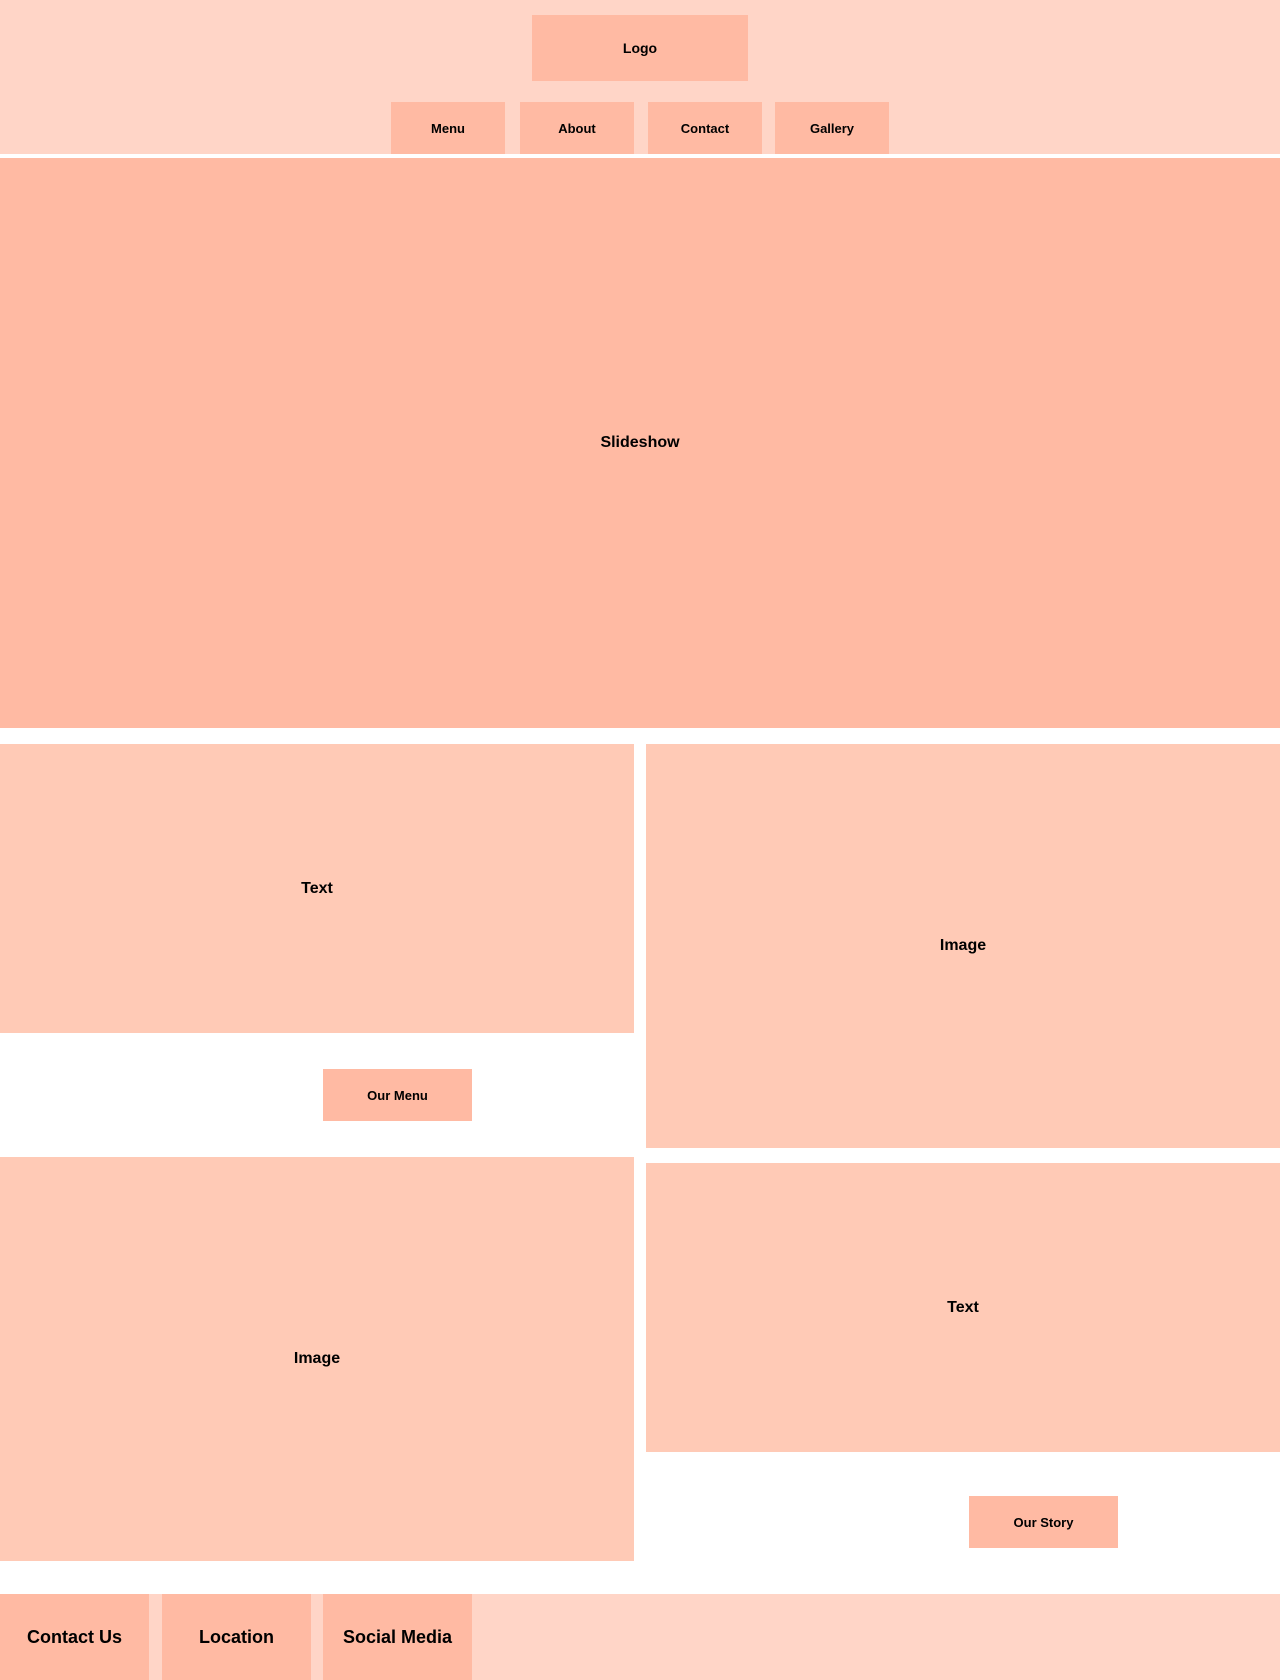  Describe the element at coordinates (448, 128) in the screenshot. I see `nav-item-menu: Menu` at that location.